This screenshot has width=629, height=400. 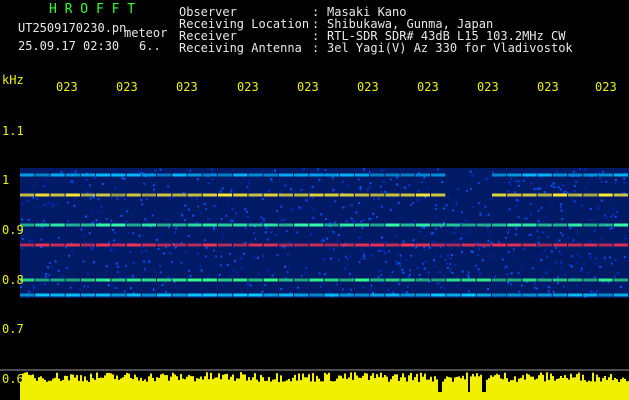 What do you see at coordinates (146, 33) in the screenshot?
I see `mode-label: meteor` at bounding box center [146, 33].